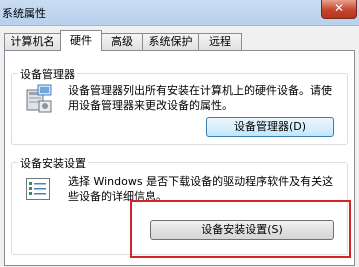  Describe the element at coordinates (24, 13) in the screenshot. I see `window-title: 系统属性` at that location.